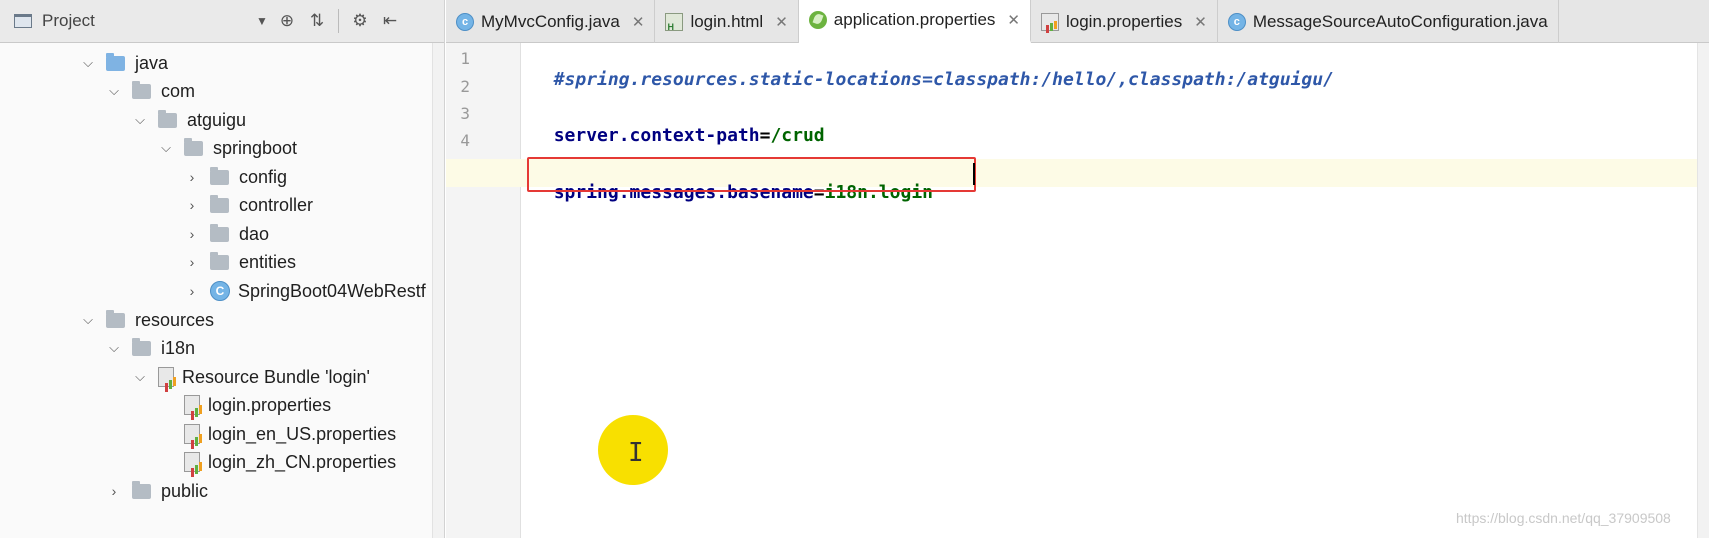 The height and width of the screenshot is (538, 1709). I want to click on tab-login-properties: login.properties ✕, so click(1124, 21).